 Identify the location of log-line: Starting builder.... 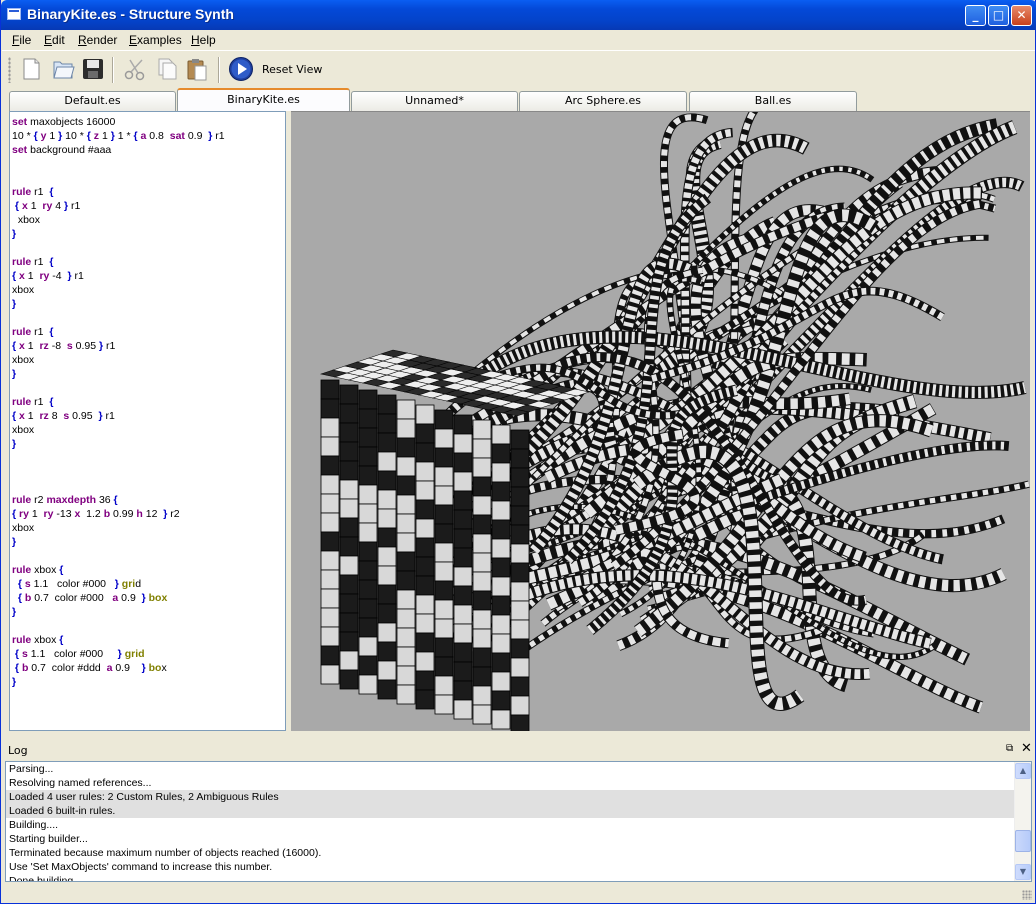
(48, 839).